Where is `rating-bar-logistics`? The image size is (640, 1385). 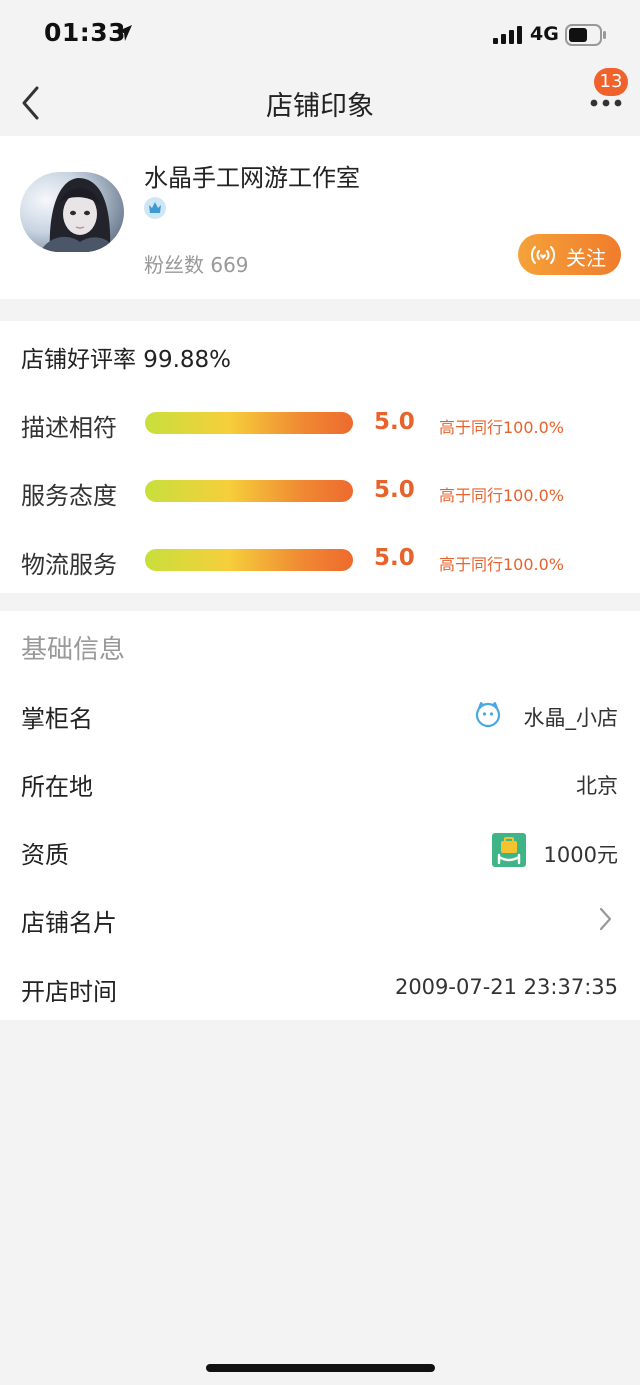
rating-bar-logistics is located at coordinates (249, 560).